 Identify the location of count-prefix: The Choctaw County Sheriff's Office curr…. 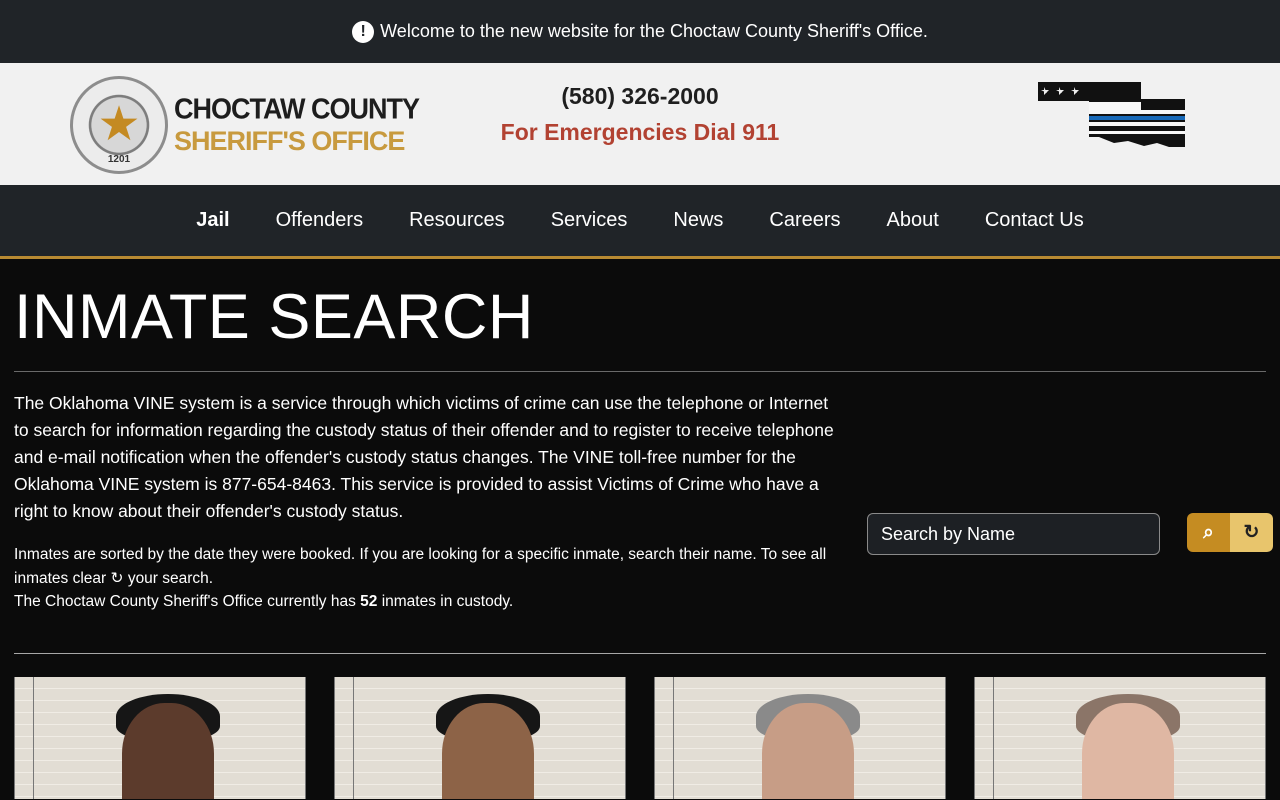
(185, 601).